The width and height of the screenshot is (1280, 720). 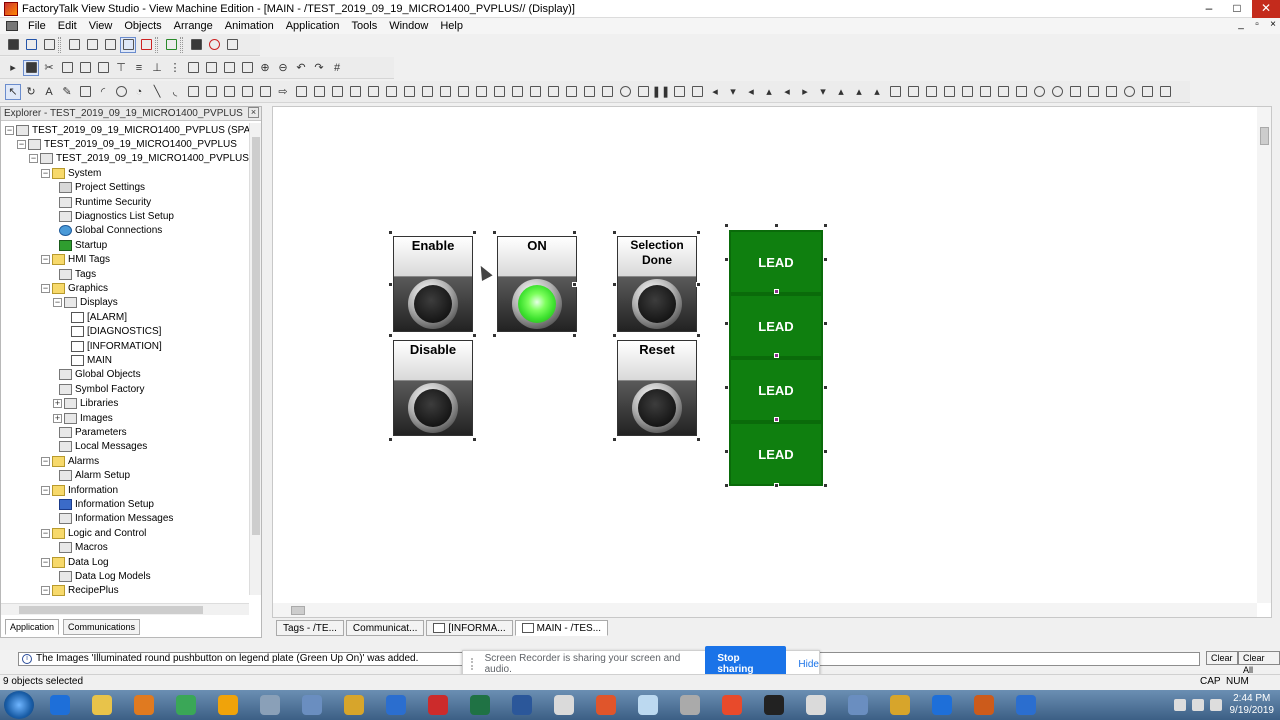 I want to click on return-display-icon, so click(x=445, y=92).